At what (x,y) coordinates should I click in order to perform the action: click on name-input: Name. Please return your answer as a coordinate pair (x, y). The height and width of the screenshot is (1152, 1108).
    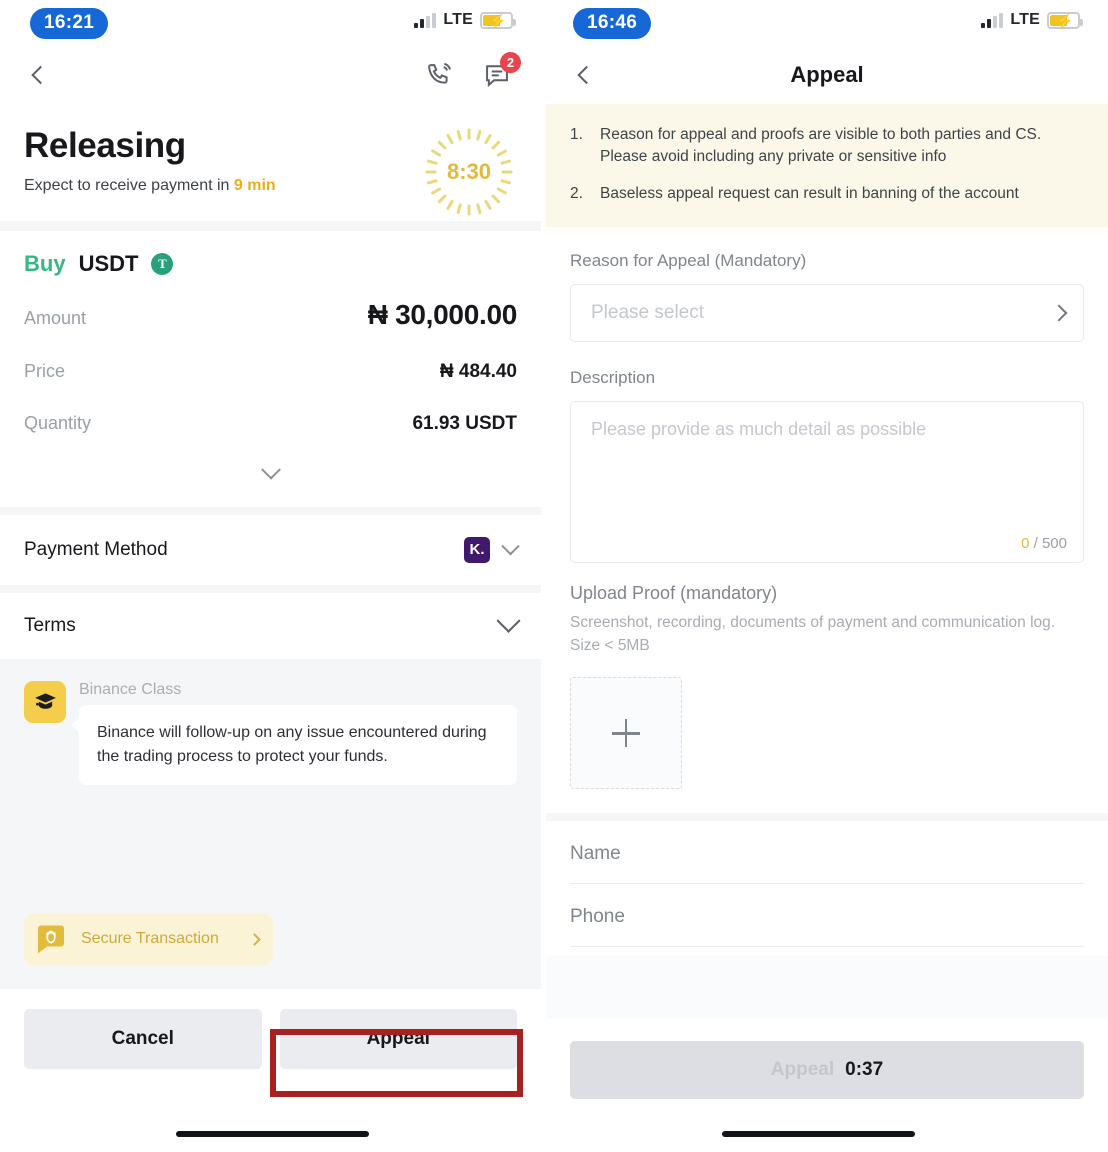
    Looking at the image, I should click on (827, 852).